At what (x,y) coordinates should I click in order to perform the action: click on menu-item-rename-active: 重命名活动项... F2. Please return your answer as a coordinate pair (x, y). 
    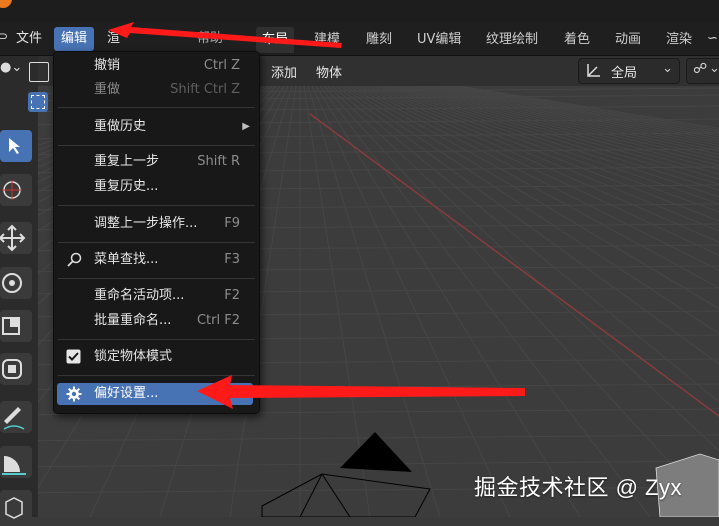
    Looking at the image, I should click on (156, 296).